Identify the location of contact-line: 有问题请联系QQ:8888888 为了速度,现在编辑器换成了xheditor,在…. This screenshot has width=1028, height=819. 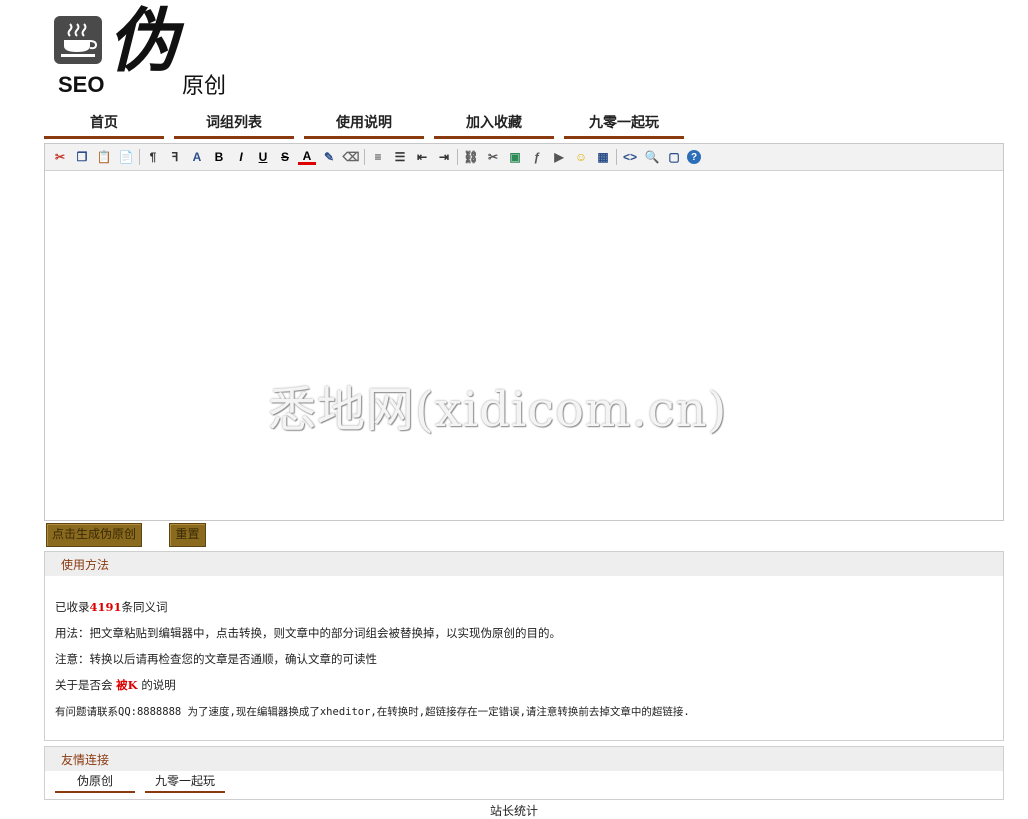
(372, 712).